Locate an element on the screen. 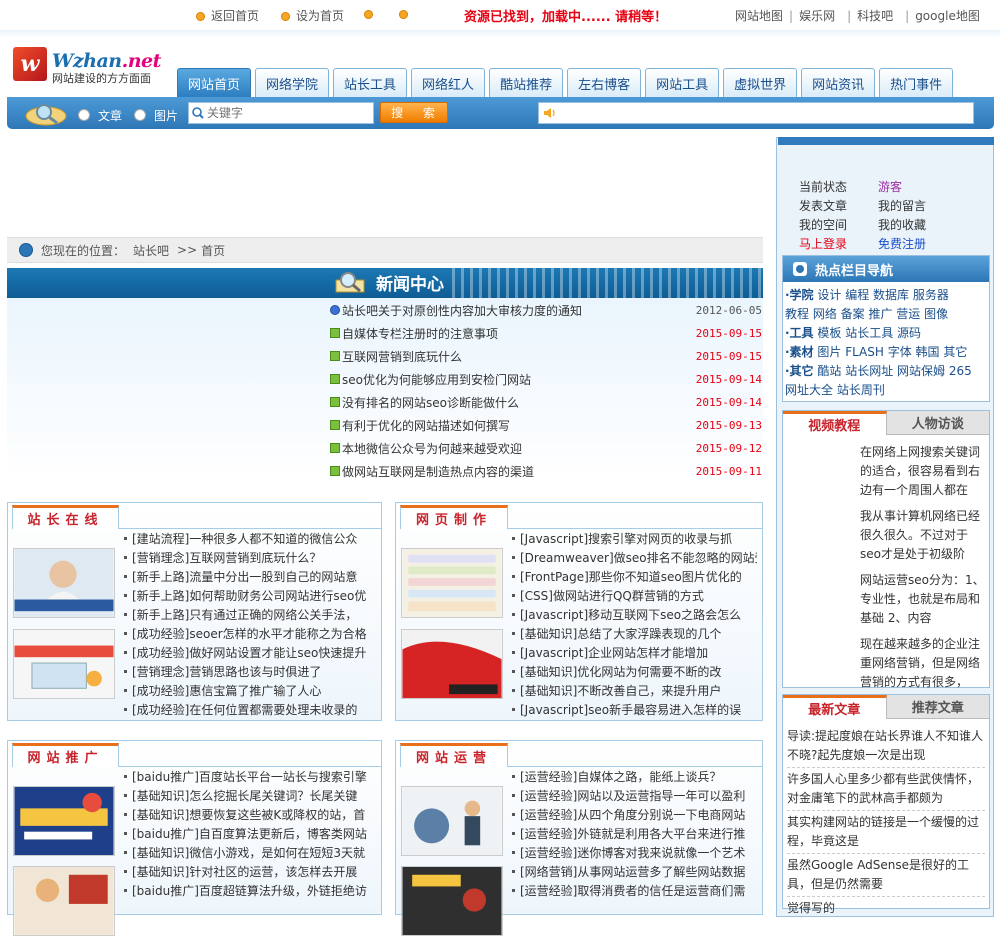 The height and width of the screenshot is (936, 1000). list-item: [基础知识]怎么挖掘长尾关键词？长尾关键 is located at coordinates (250, 795).